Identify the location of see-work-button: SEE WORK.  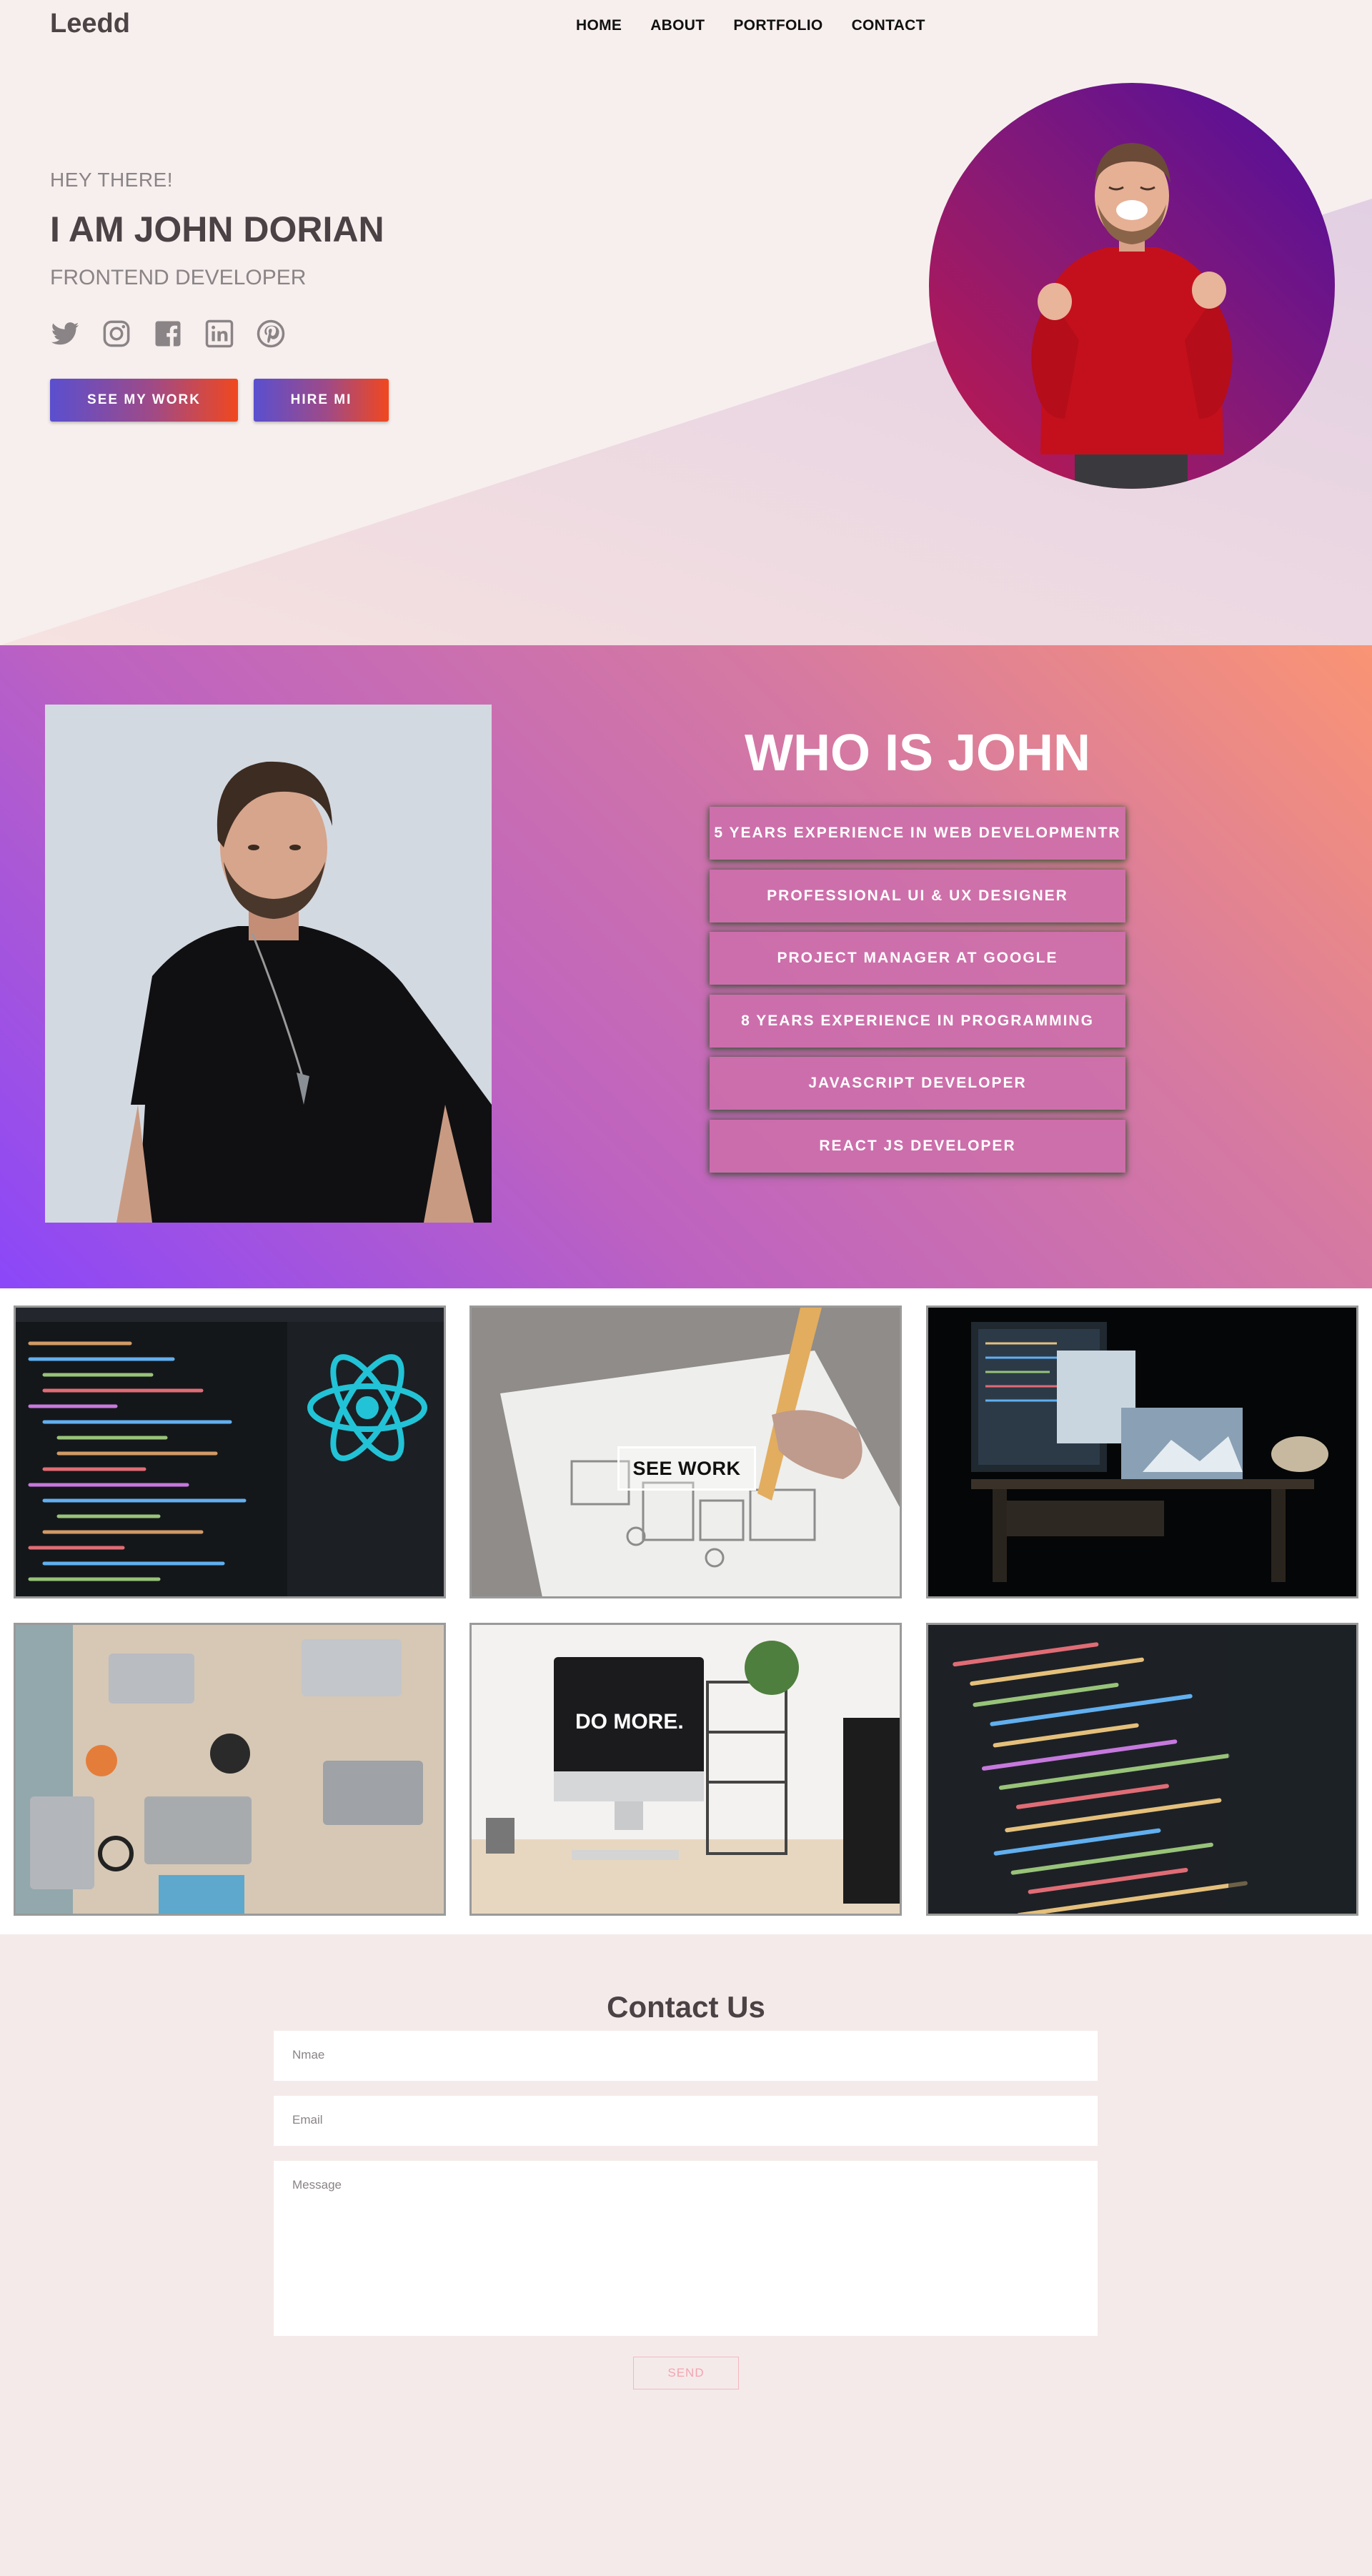
(686, 1468).